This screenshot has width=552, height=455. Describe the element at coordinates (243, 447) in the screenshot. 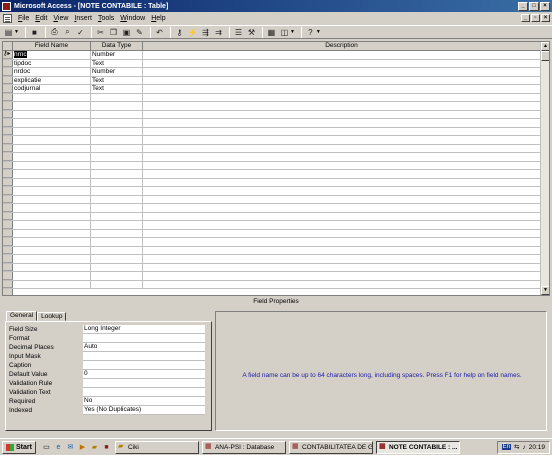

I see `taskbar-task: ▦ ANA-PSI : Database` at that location.